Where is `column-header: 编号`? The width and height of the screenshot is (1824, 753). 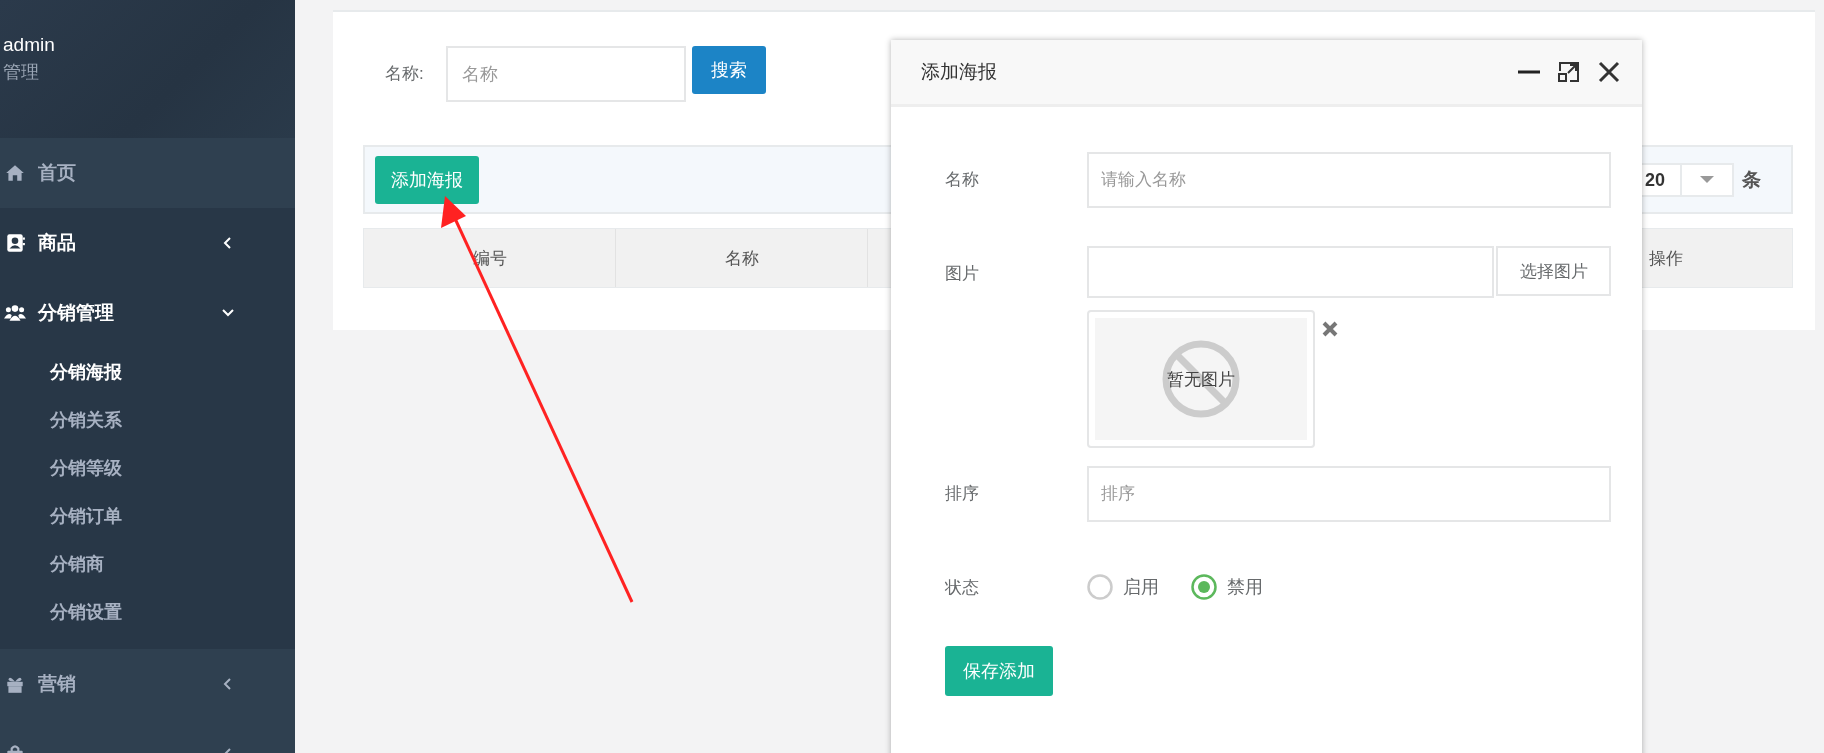
column-header: 编号 is located at coordinates (490, 258).